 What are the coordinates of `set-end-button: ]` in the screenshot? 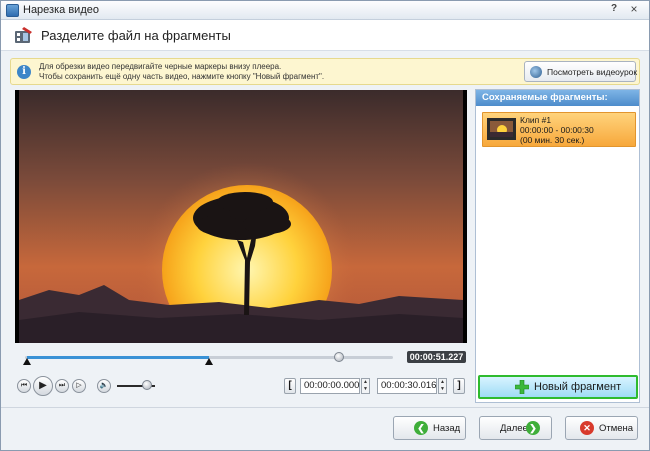 It's located at (459, 386).